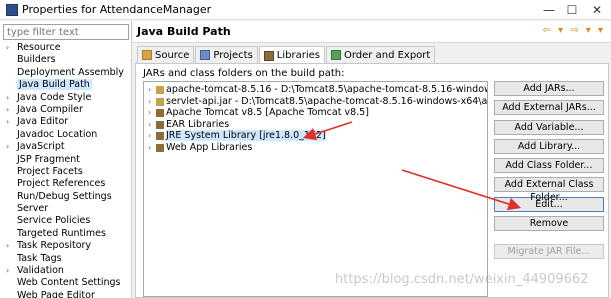  Describe the element at coordinates (462, 279) in the screenshot. I see `watermark: https://blog.csdn.net/weixin_44909662` at that location.